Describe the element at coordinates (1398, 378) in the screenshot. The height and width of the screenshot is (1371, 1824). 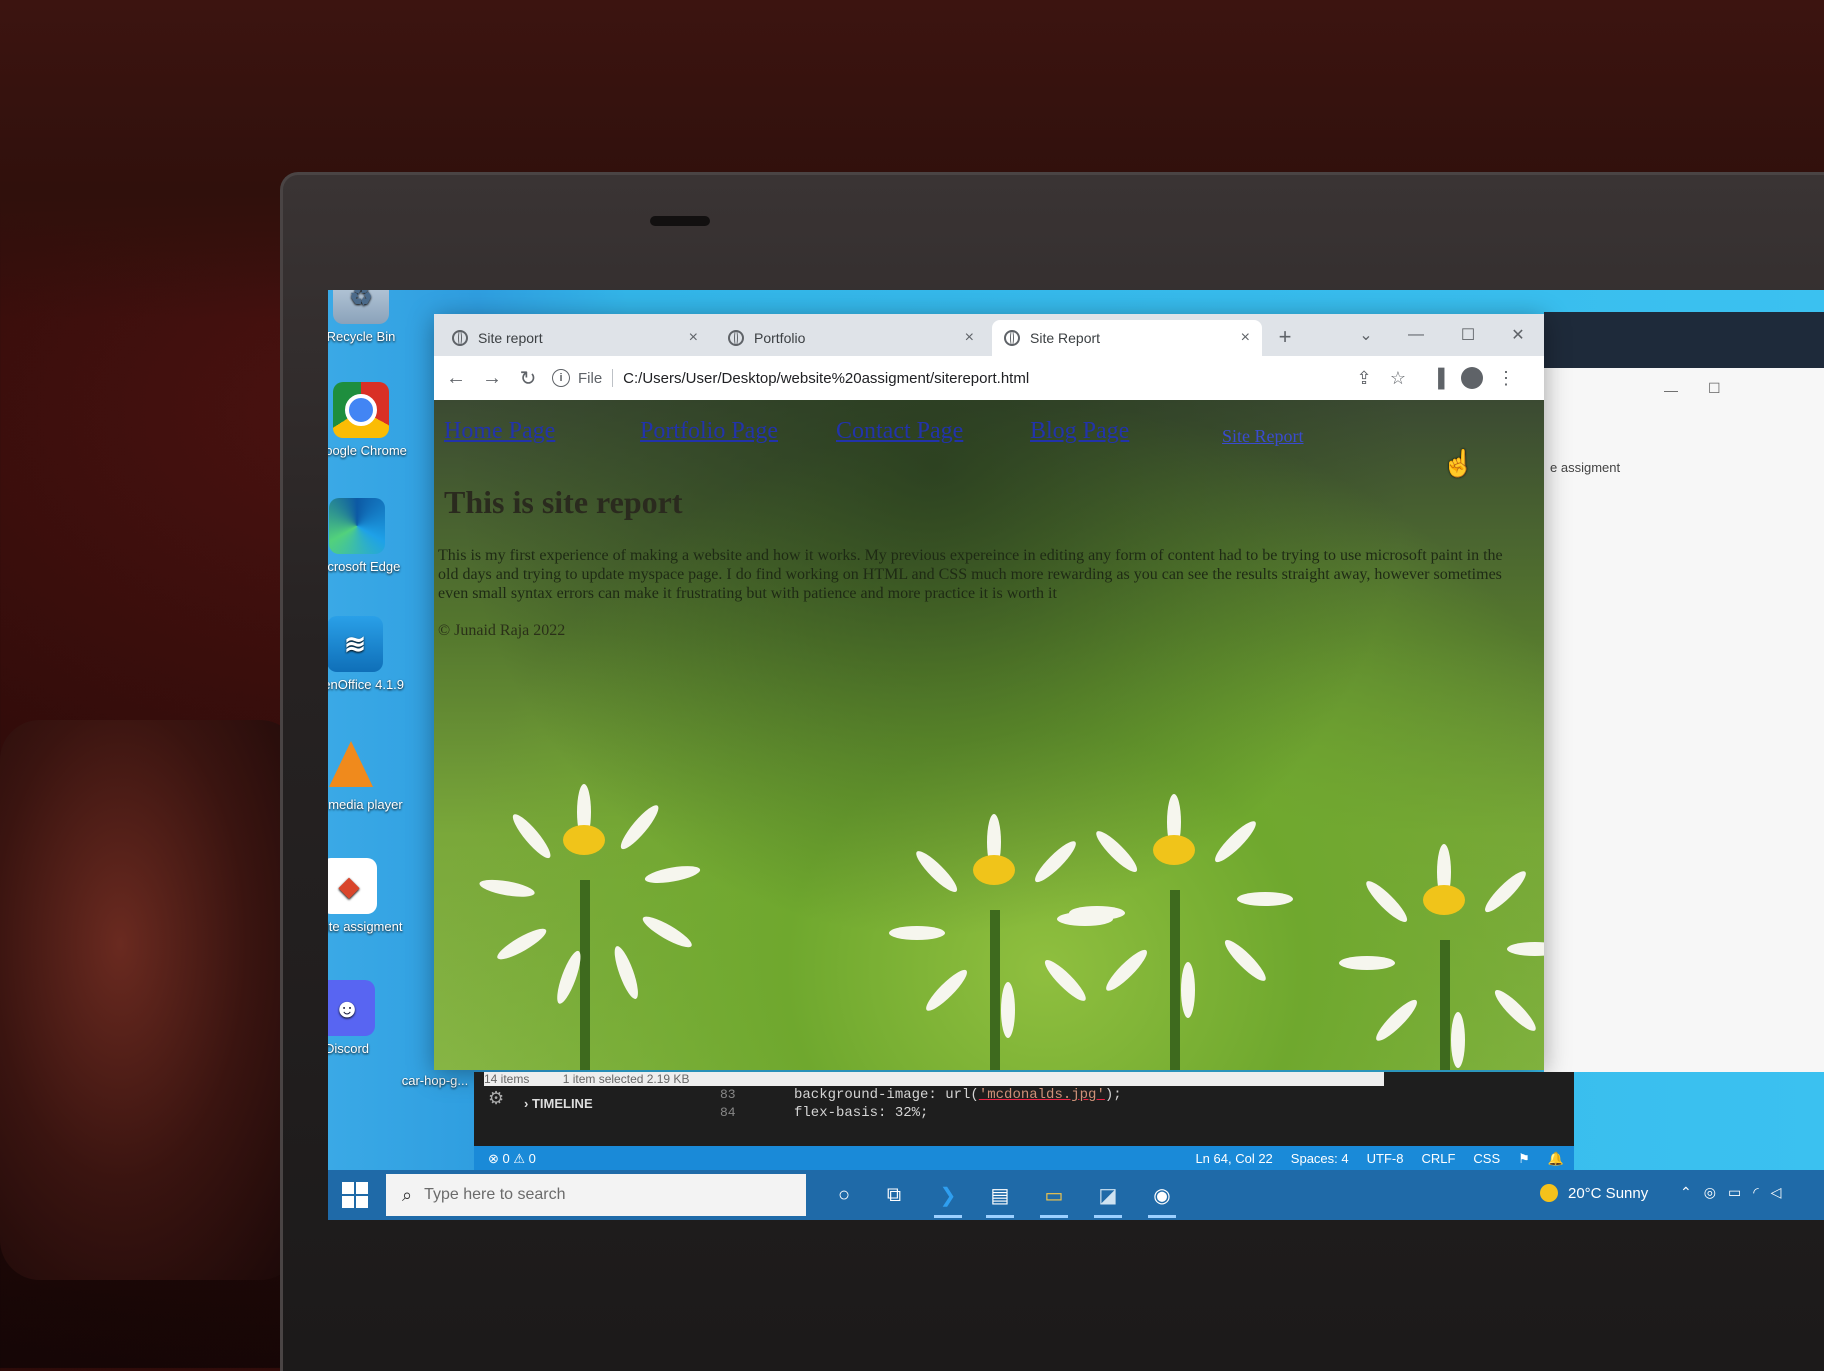
I see `star-icon: ☆` at that location.